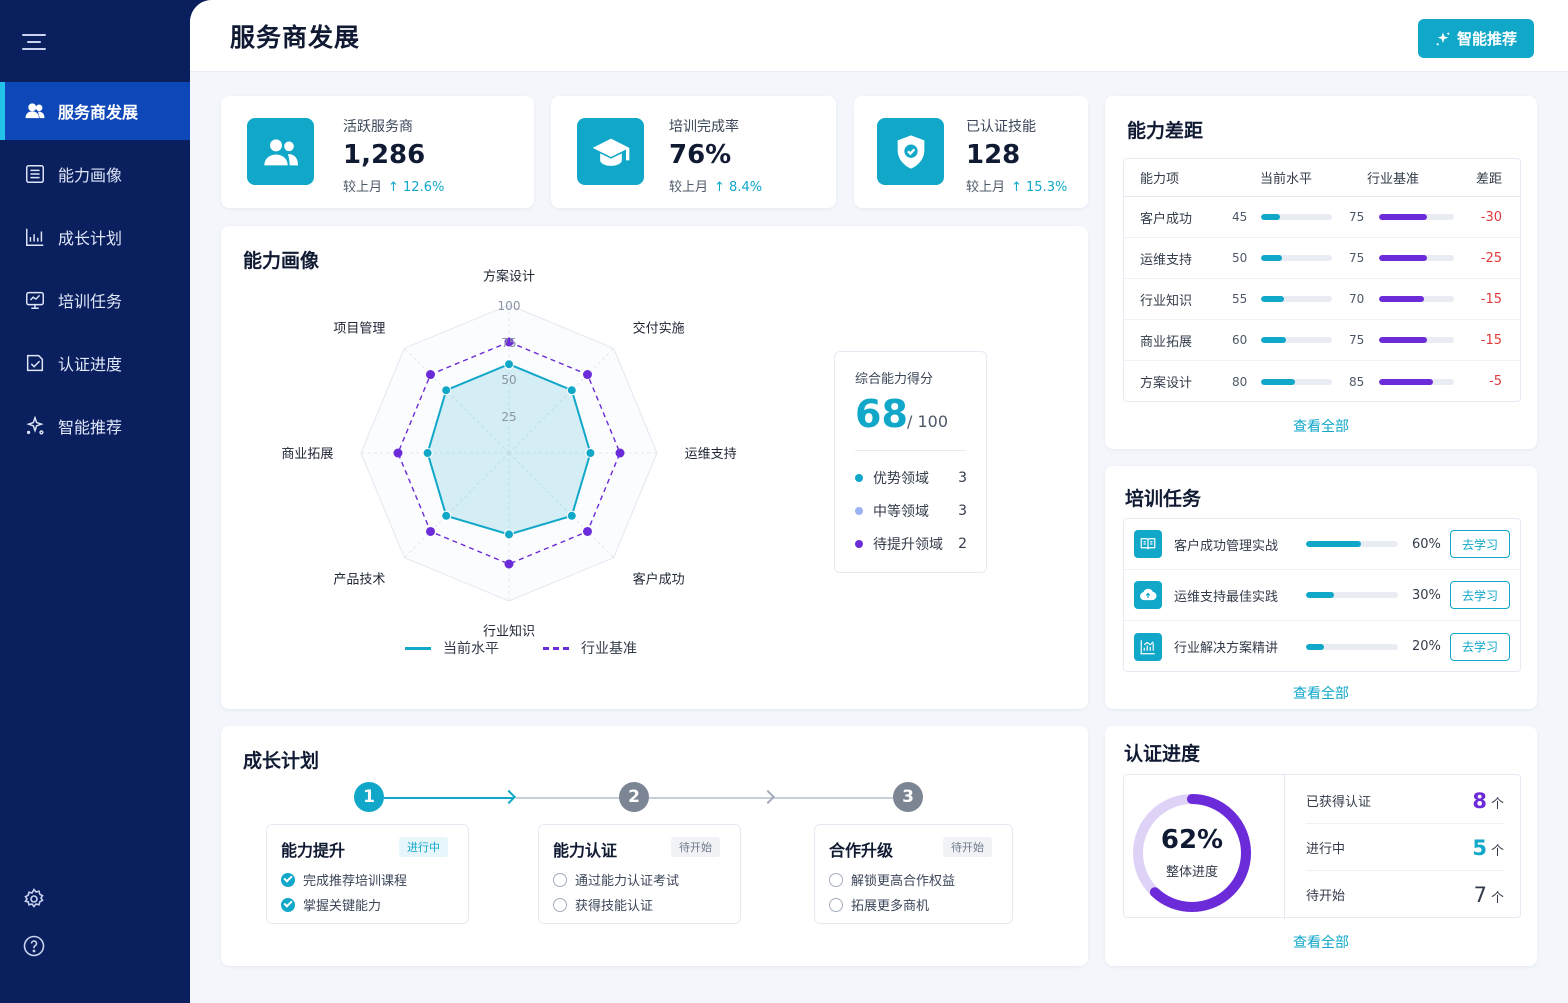  Describe the element at coordinates (1315, 646) in the screenshot. I see `task-progress-fill` at that location.